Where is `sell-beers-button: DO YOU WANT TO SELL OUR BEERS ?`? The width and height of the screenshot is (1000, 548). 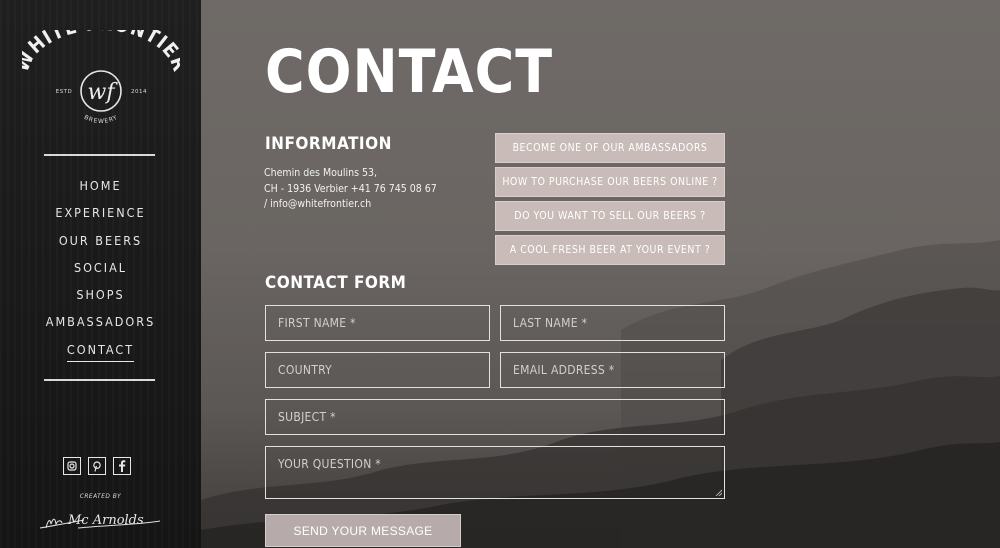 sell-beers-button: DO YOU WANT TO SELL OUR BEERS ? is located at coordinates (610, 216).